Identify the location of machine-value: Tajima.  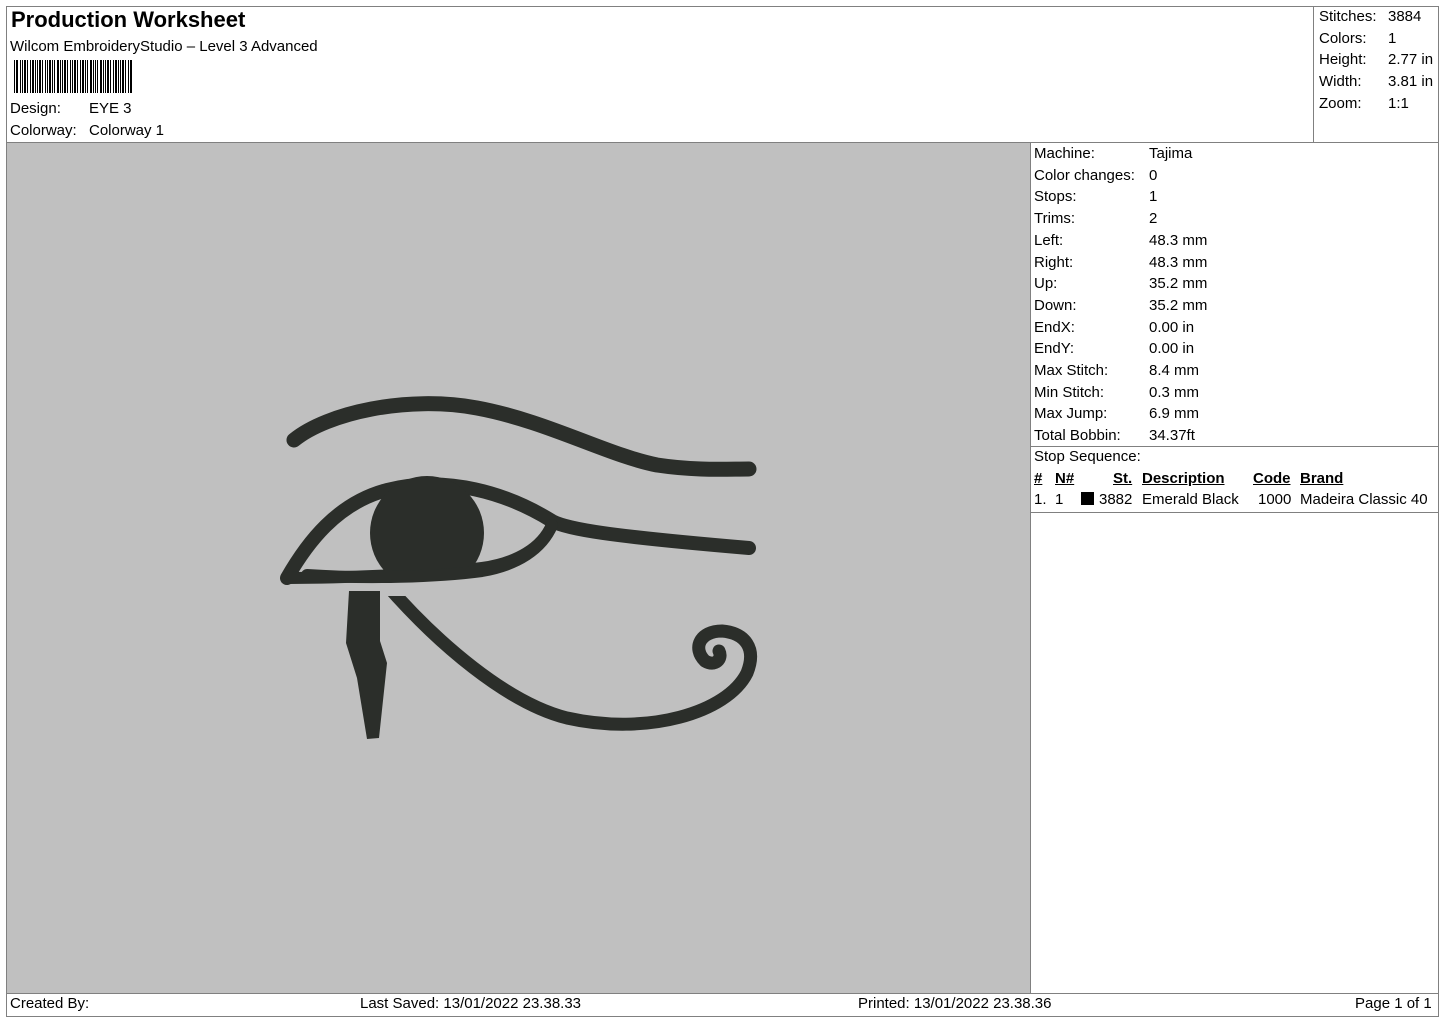
(1171, 153).